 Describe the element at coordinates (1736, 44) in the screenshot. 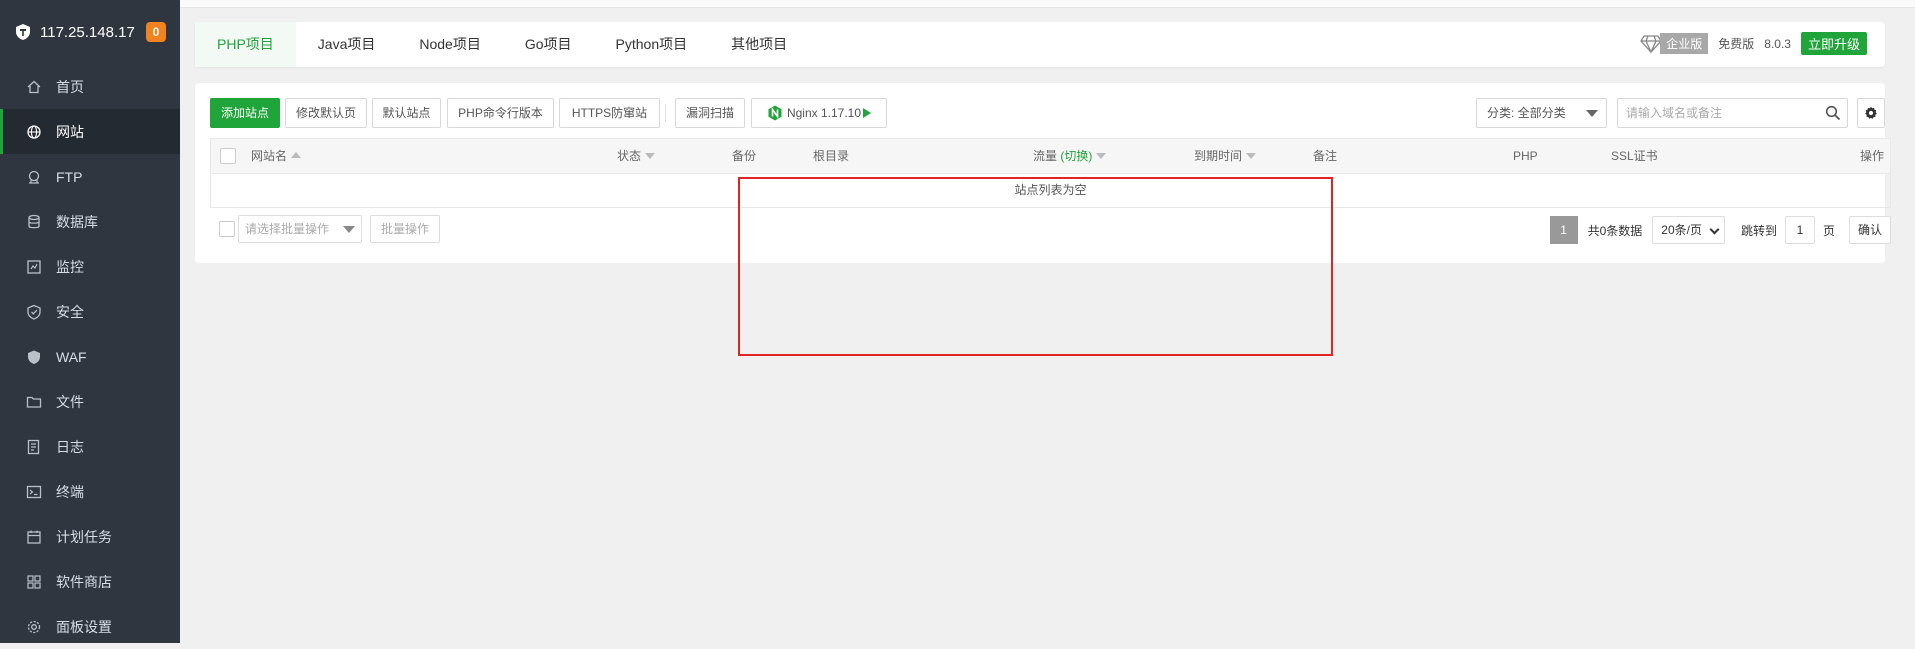

I see `free-edition-label: 免费版` at that location.